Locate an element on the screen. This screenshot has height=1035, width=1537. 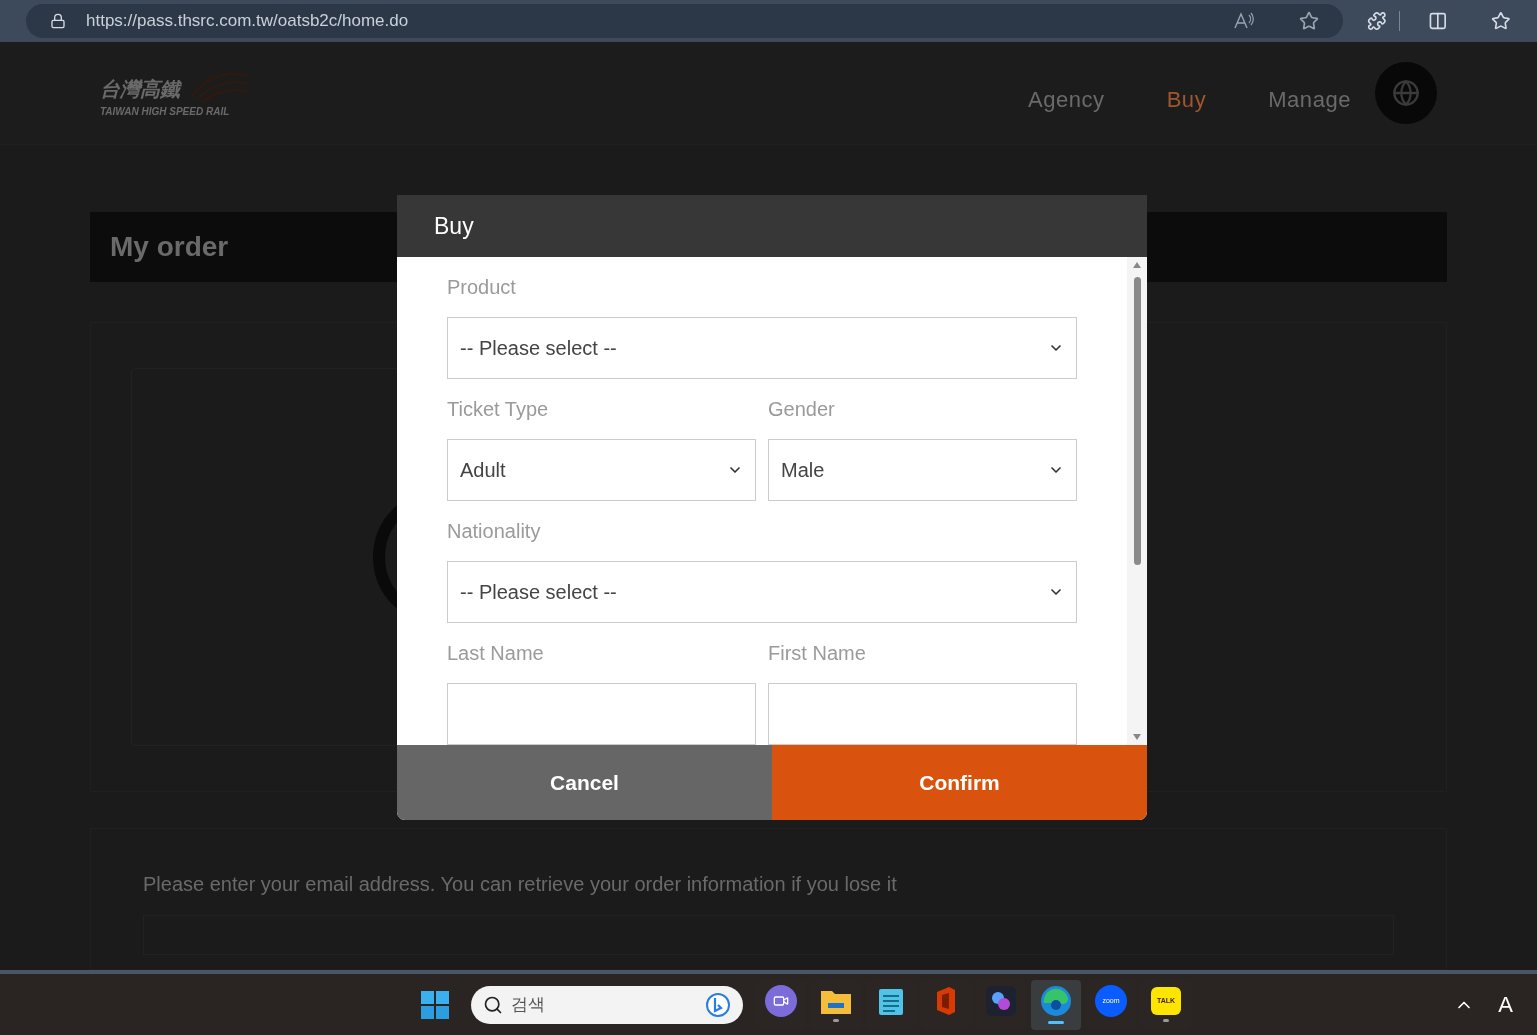
select-field: Male is located at coordinates (922, 470).